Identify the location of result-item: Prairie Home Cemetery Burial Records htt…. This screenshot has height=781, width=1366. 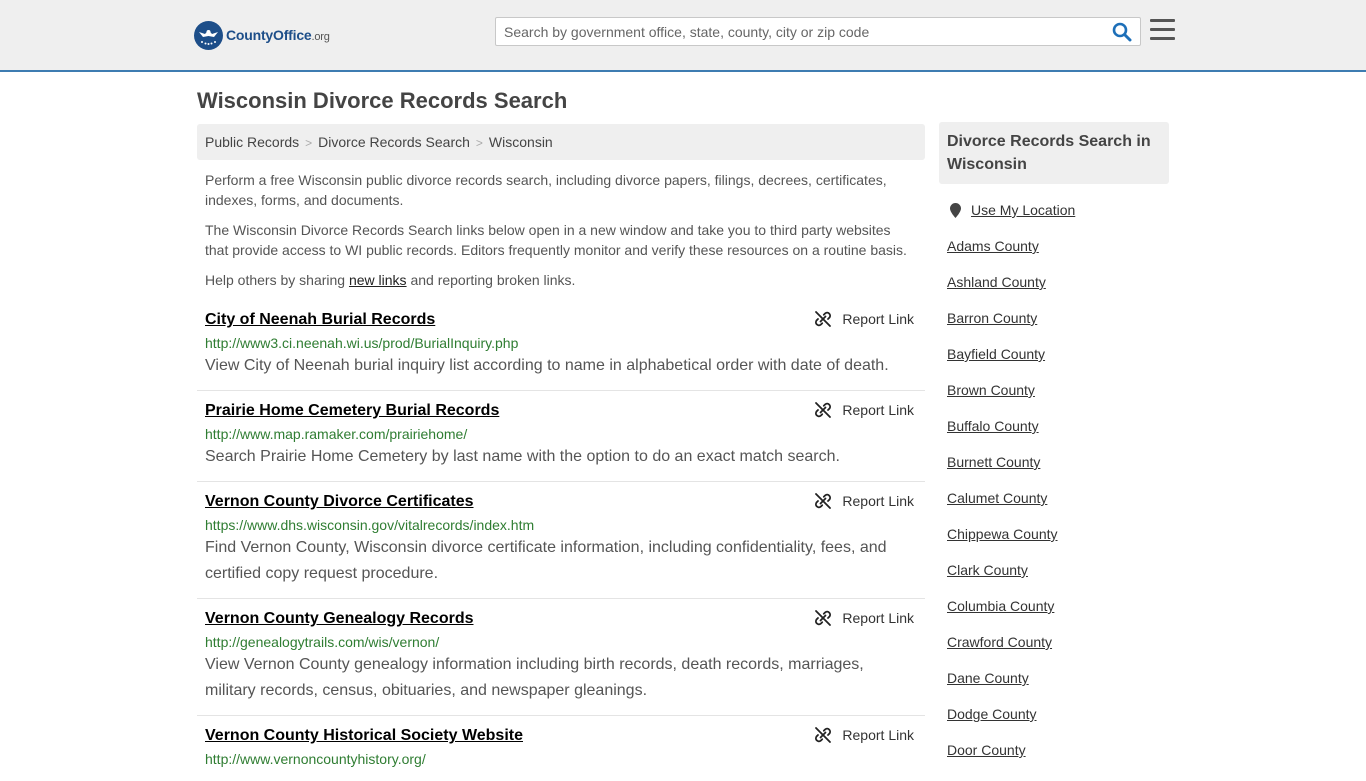
(561, 436).